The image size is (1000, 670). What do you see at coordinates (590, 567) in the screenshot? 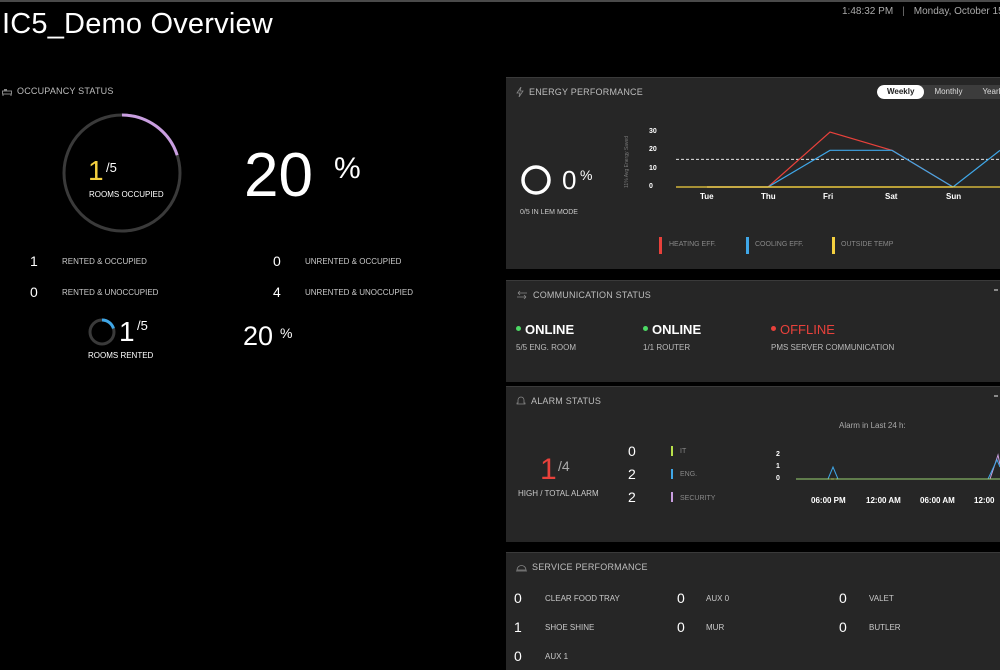
I see `service-heading-label: SERVICE PERFORMANCE` at bounding box center [590, 567].